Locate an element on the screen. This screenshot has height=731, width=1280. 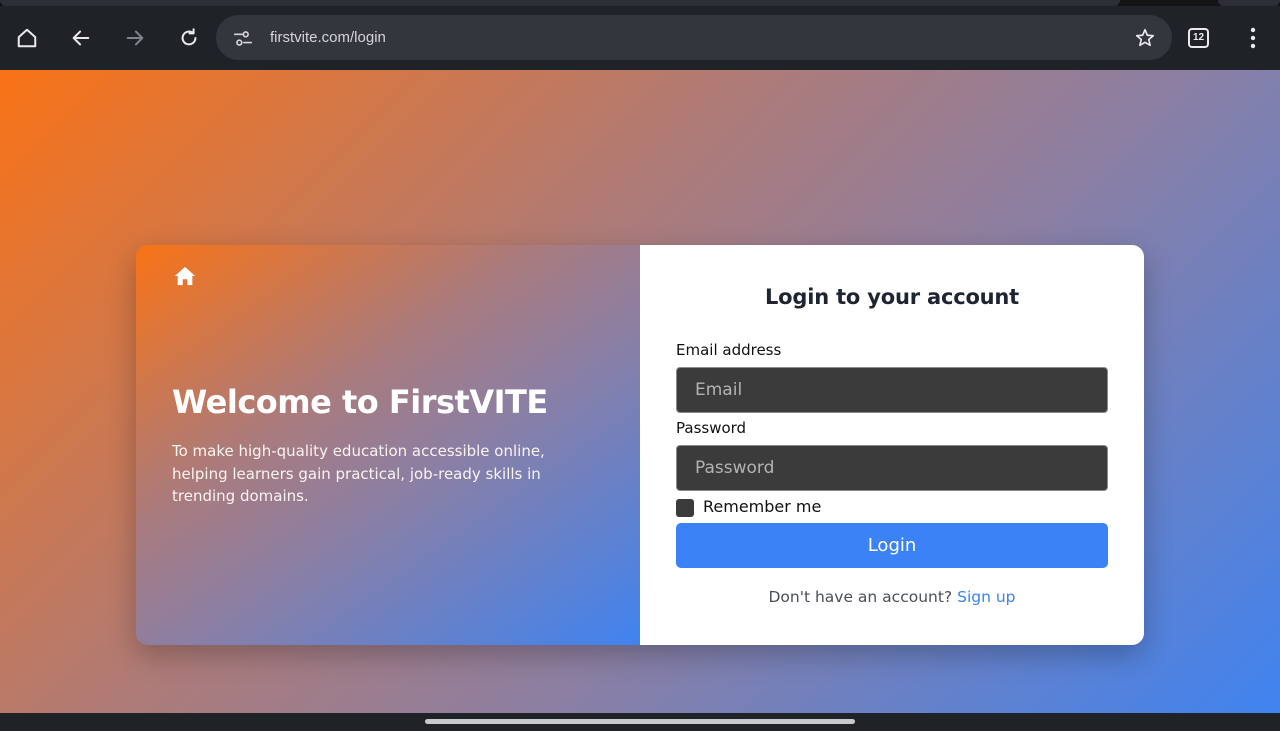
back-button is located at coordinates (81, 38).